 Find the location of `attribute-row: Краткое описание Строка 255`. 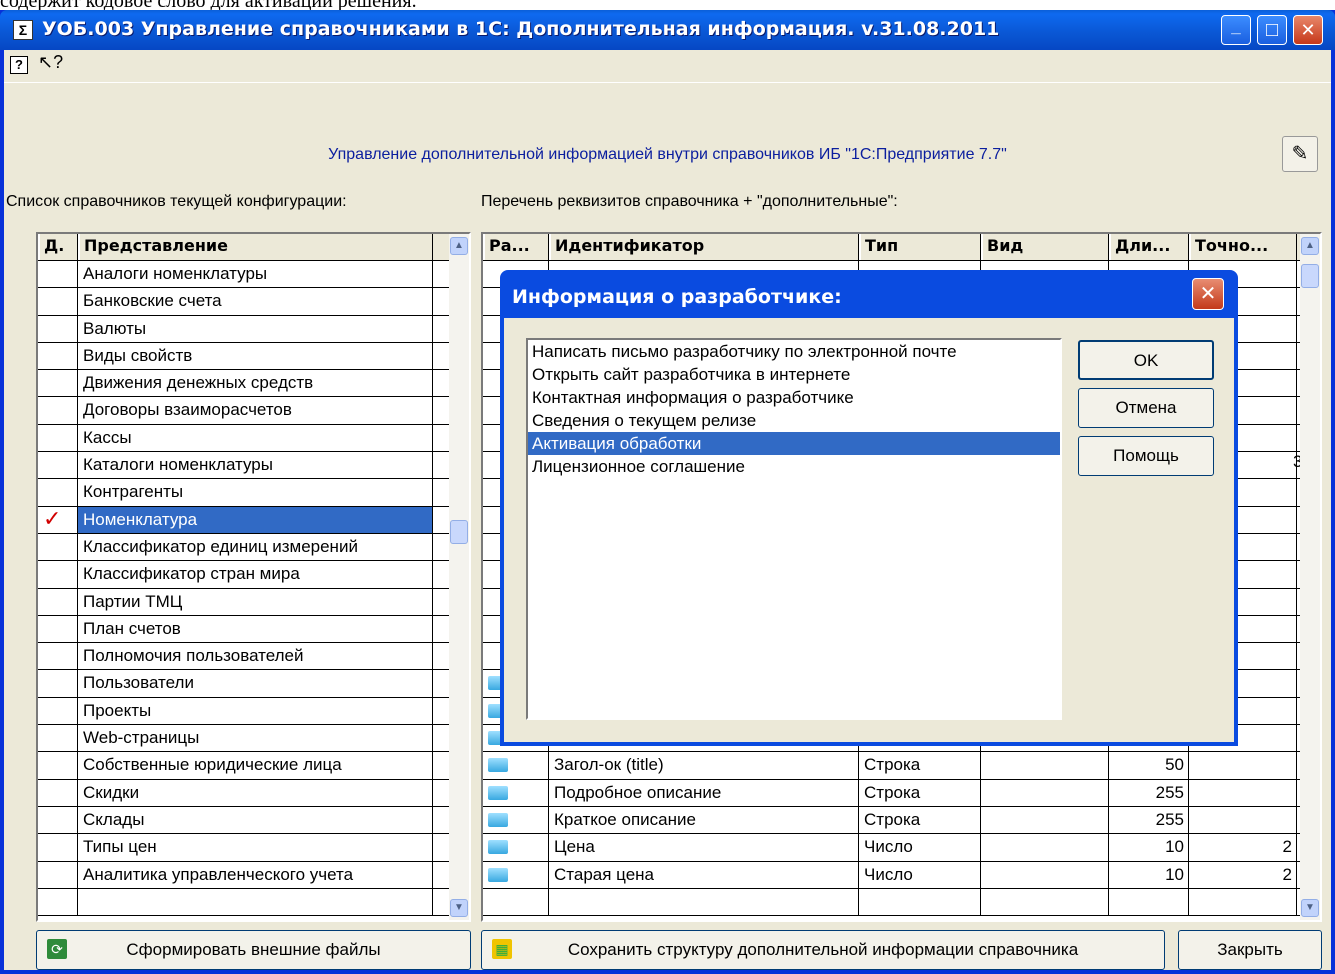

attribute-row: Краткое описание Строка 255 is located at coordinates (901, 820).